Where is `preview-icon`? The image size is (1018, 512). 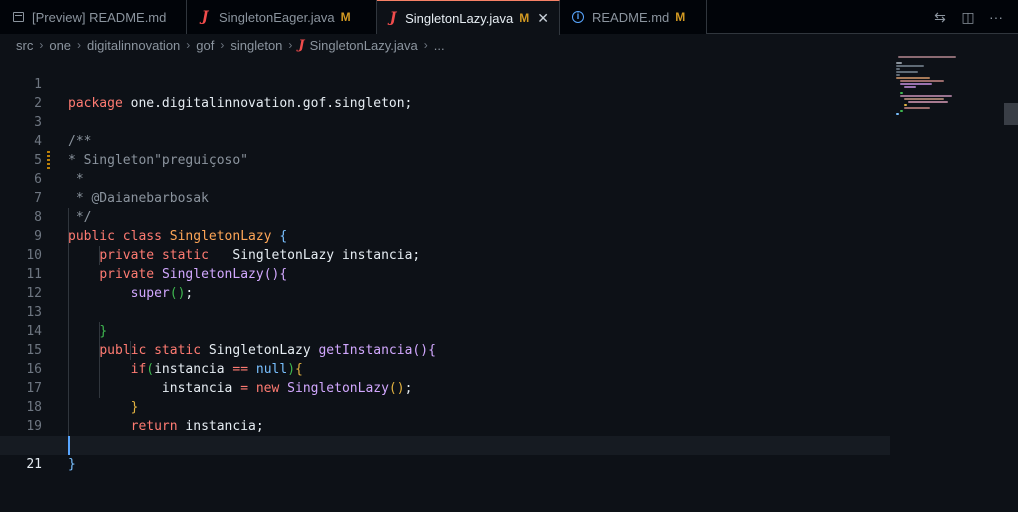 preview-icon is located at coordinates (18, 17).